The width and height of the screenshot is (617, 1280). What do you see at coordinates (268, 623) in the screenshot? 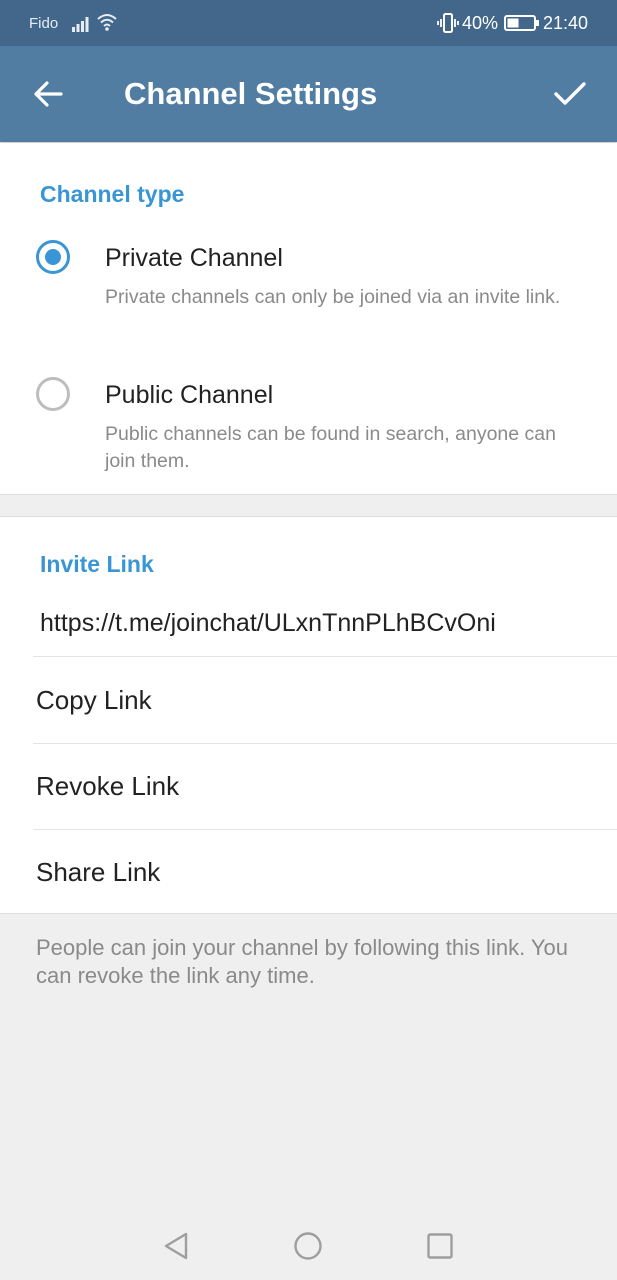
I see `invite-link-url: https://t.me/joinchat/ULxnTnnPLhBCvOni` at bounding box center [268, 623].